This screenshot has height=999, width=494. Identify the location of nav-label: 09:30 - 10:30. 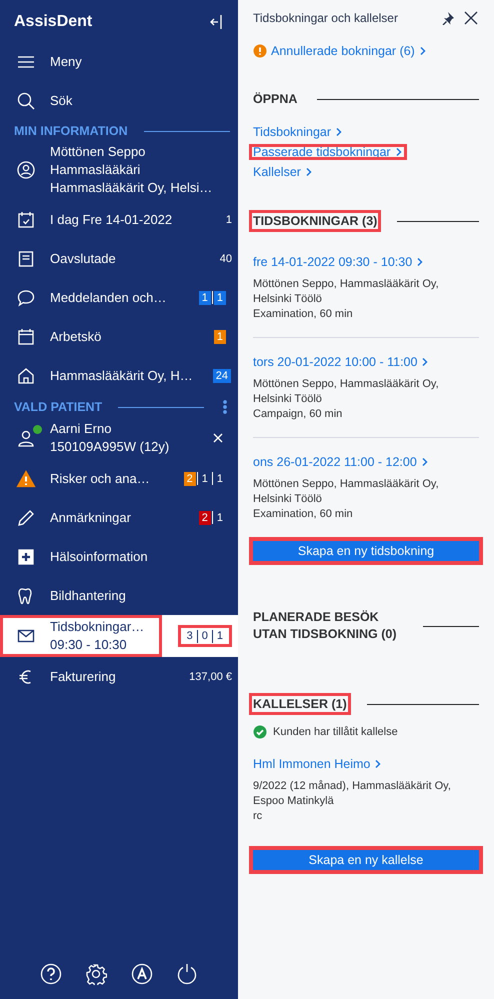
(88, 645).